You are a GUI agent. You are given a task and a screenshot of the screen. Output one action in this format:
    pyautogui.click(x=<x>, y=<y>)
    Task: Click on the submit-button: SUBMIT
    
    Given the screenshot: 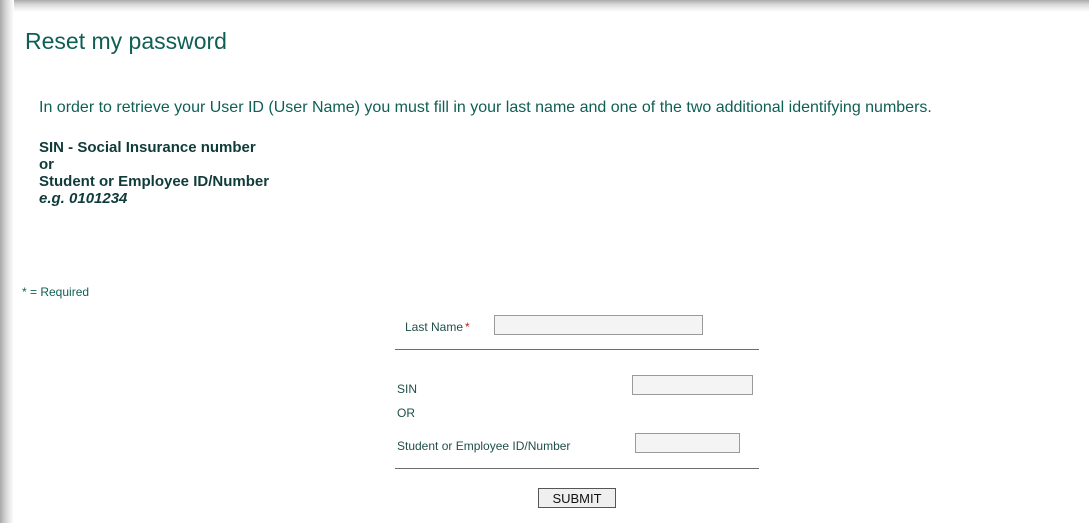 What is the action you would take?
    pyautogui.click(x=577, y=498)
    